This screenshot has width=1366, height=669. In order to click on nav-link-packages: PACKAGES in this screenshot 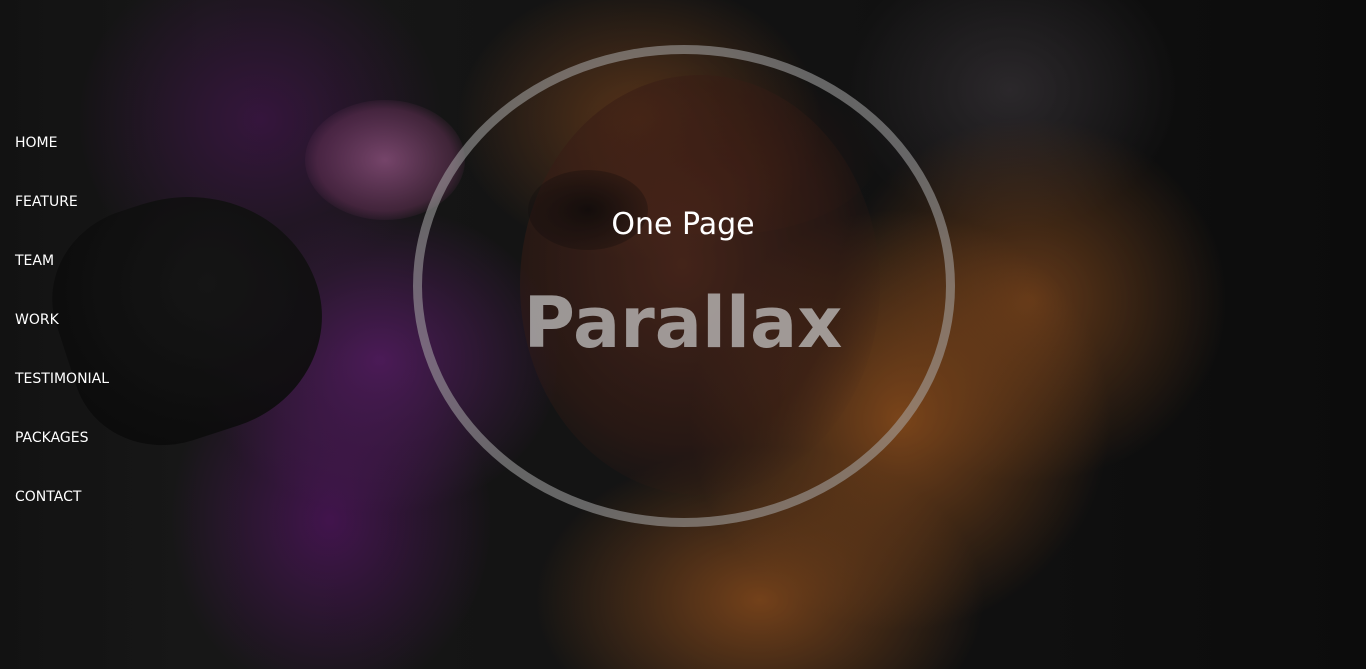, I will do `click(52, 438)`.